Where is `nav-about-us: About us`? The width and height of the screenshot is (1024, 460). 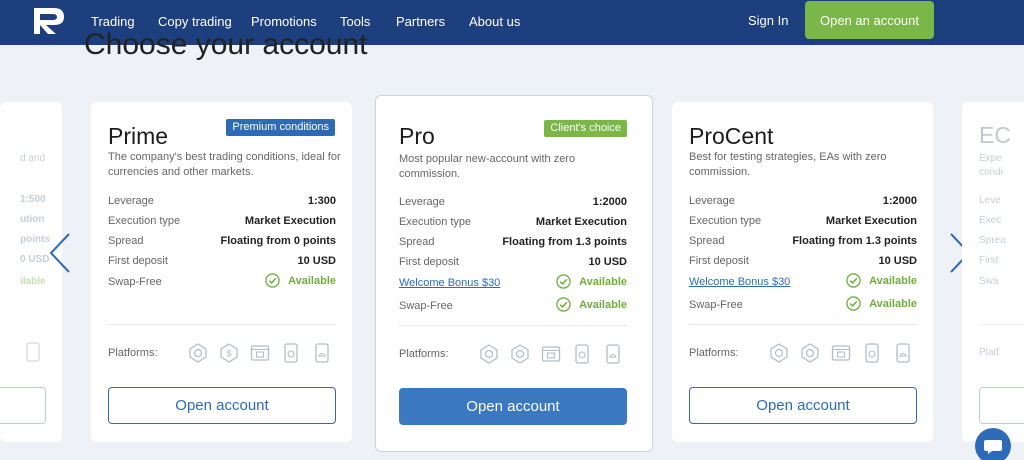
nav-about-us: About us is located at coordinates (494, 21).